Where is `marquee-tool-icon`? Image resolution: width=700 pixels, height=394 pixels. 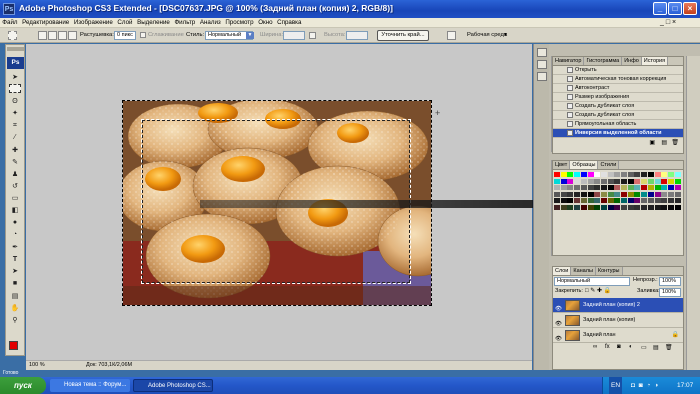
marquee-tool-icon is located at coordinates (15, 88).